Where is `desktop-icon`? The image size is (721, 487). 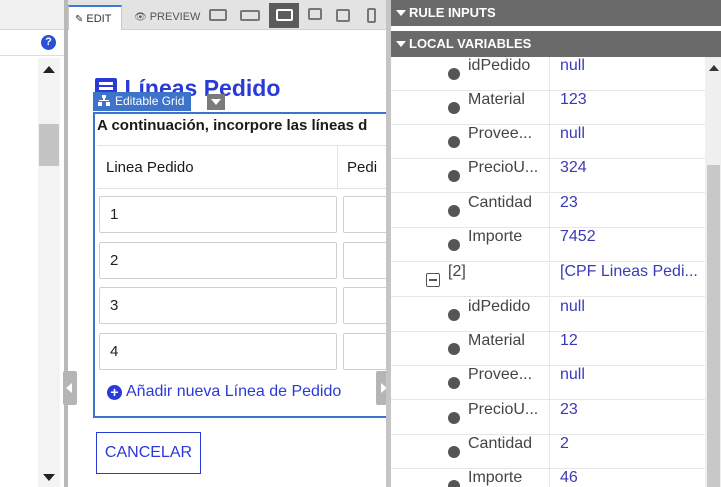
desktop-icon is located at coordinates (284, 15).